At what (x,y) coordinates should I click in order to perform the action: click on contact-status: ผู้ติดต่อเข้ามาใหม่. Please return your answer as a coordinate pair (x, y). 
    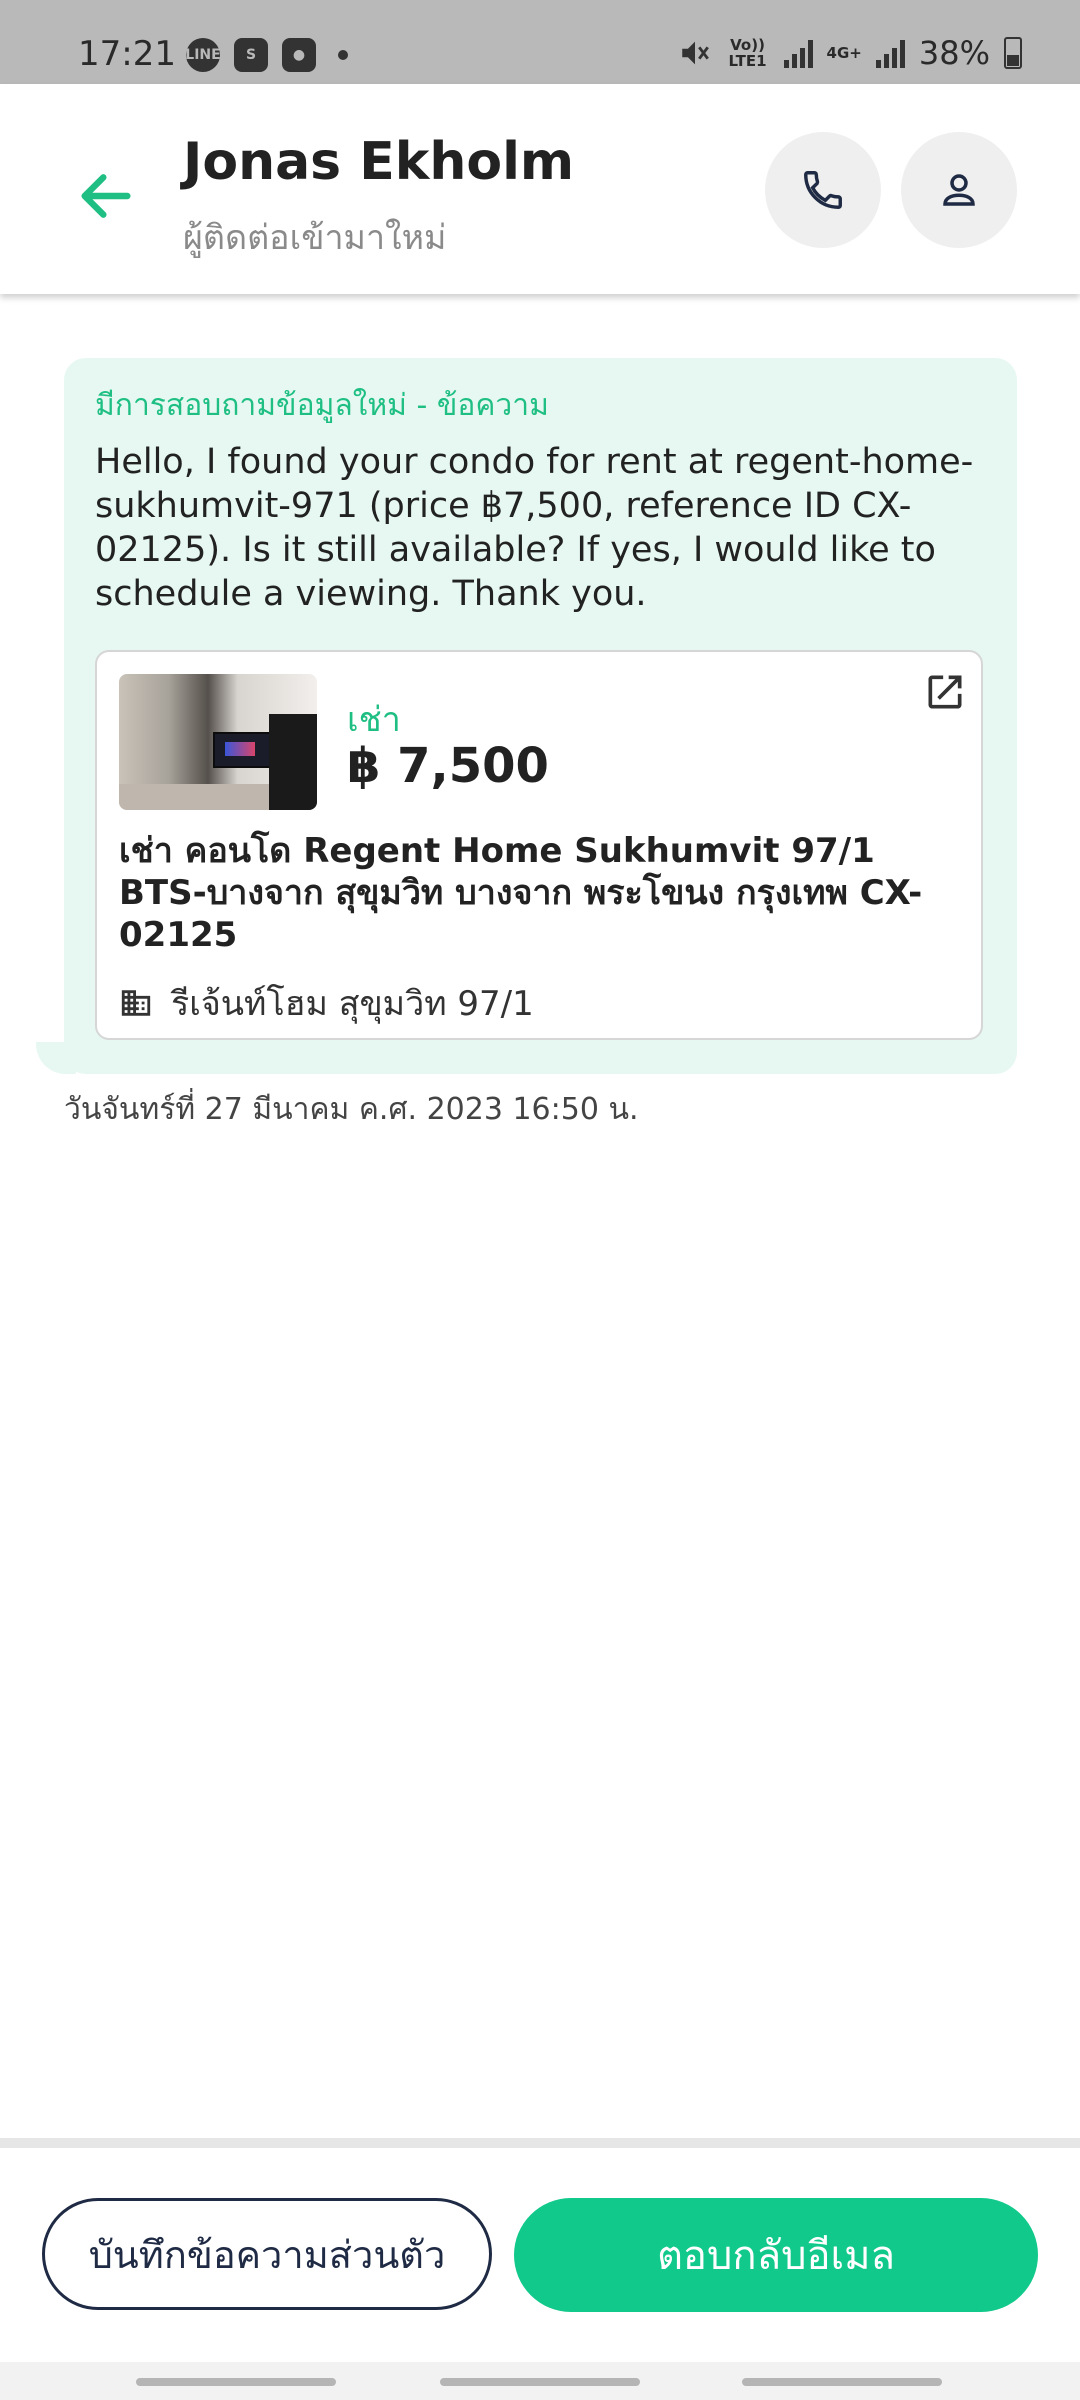
    Looking at the image, I should click on (315, 238).